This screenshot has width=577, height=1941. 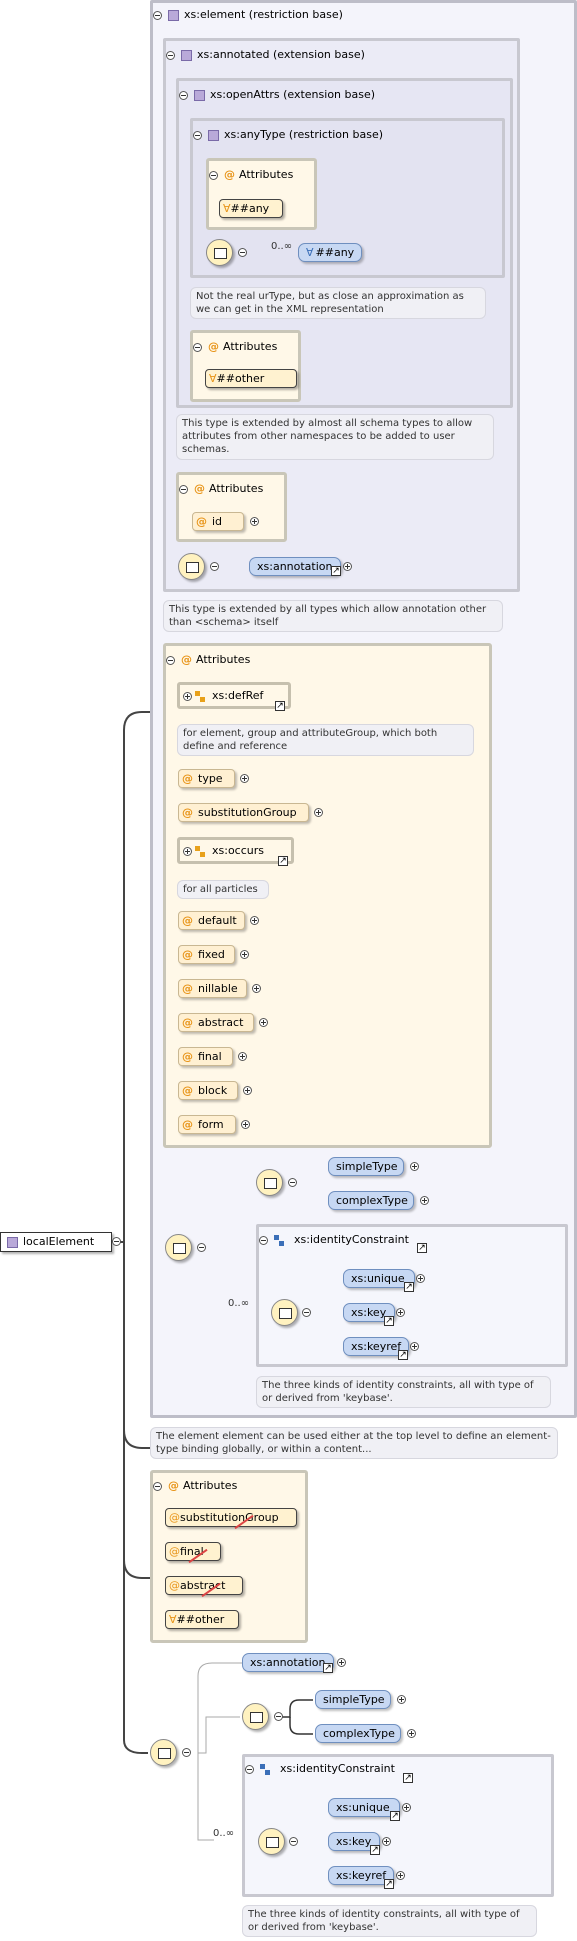 I want to click on form-attribute-node: @ form, so click(x=207, y=1124).